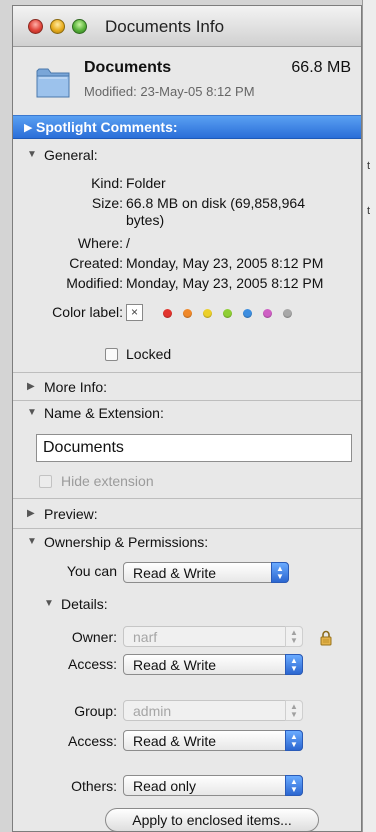 This screenshot has height=832, width=376. I want to click on section-ownership-permissions: ▼ Ownership & Permissions:, so click(187, 543).